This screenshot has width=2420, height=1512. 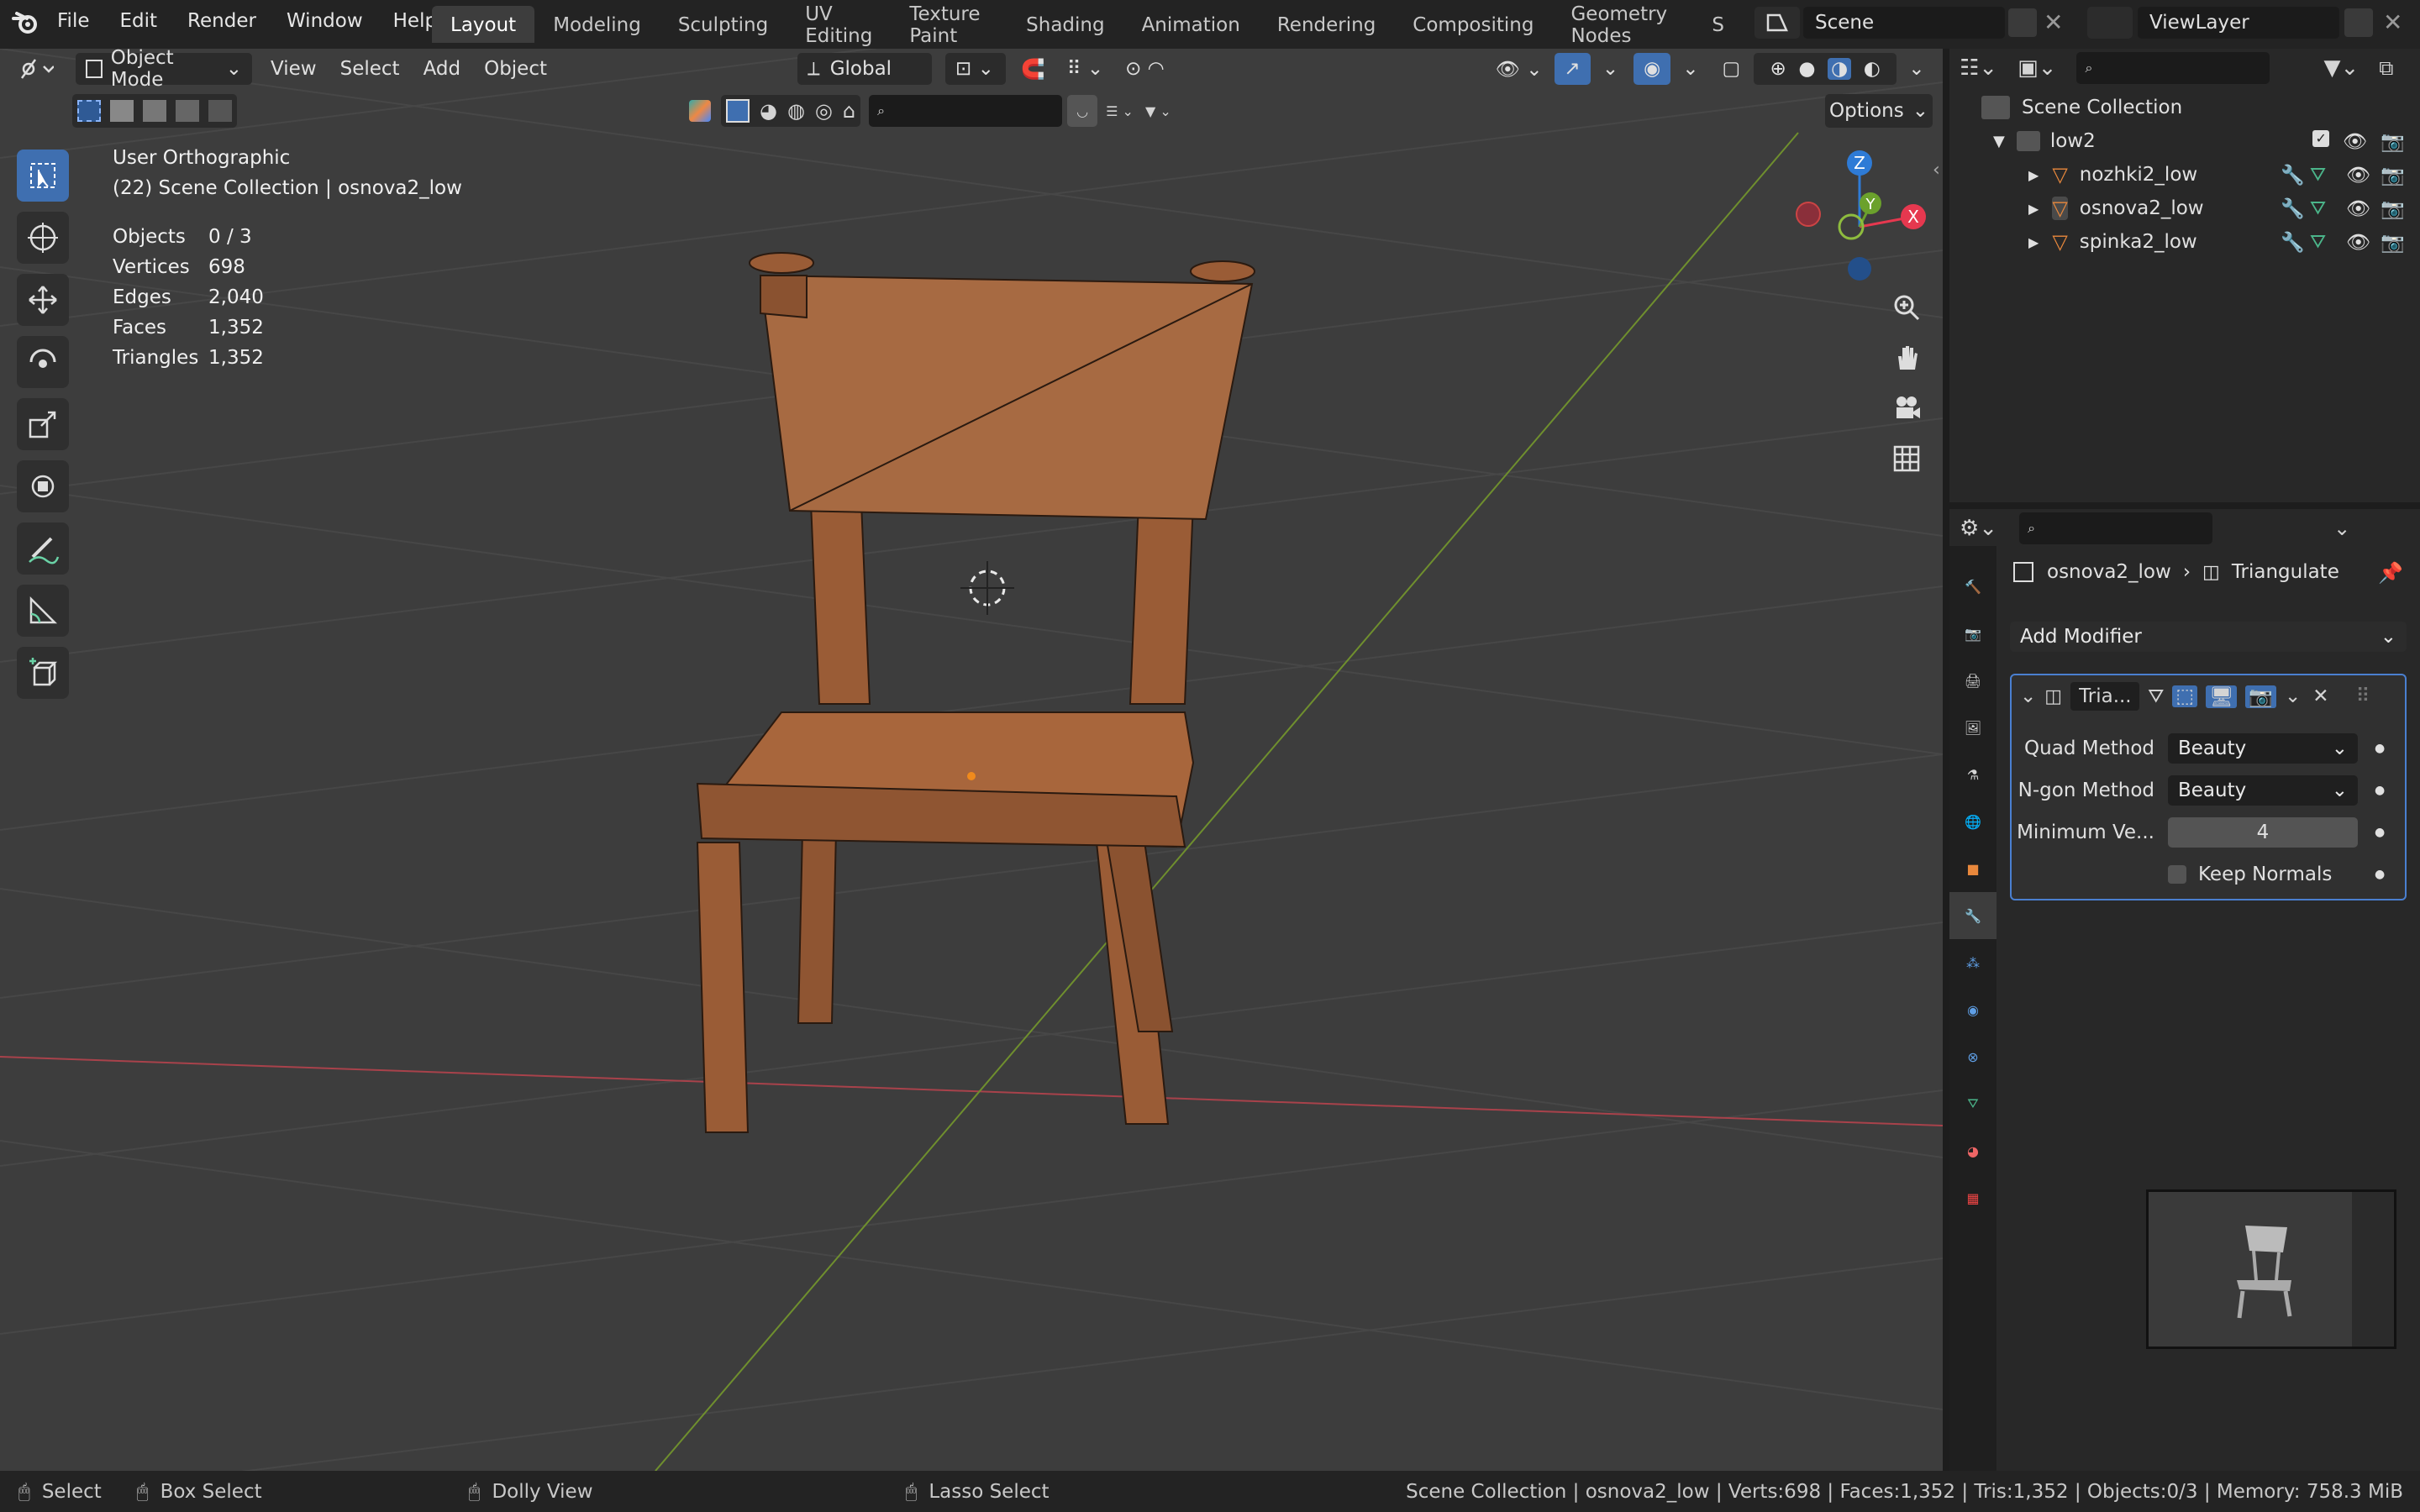 I want to click on select-mesh-icon, so click(x=738, y=111).